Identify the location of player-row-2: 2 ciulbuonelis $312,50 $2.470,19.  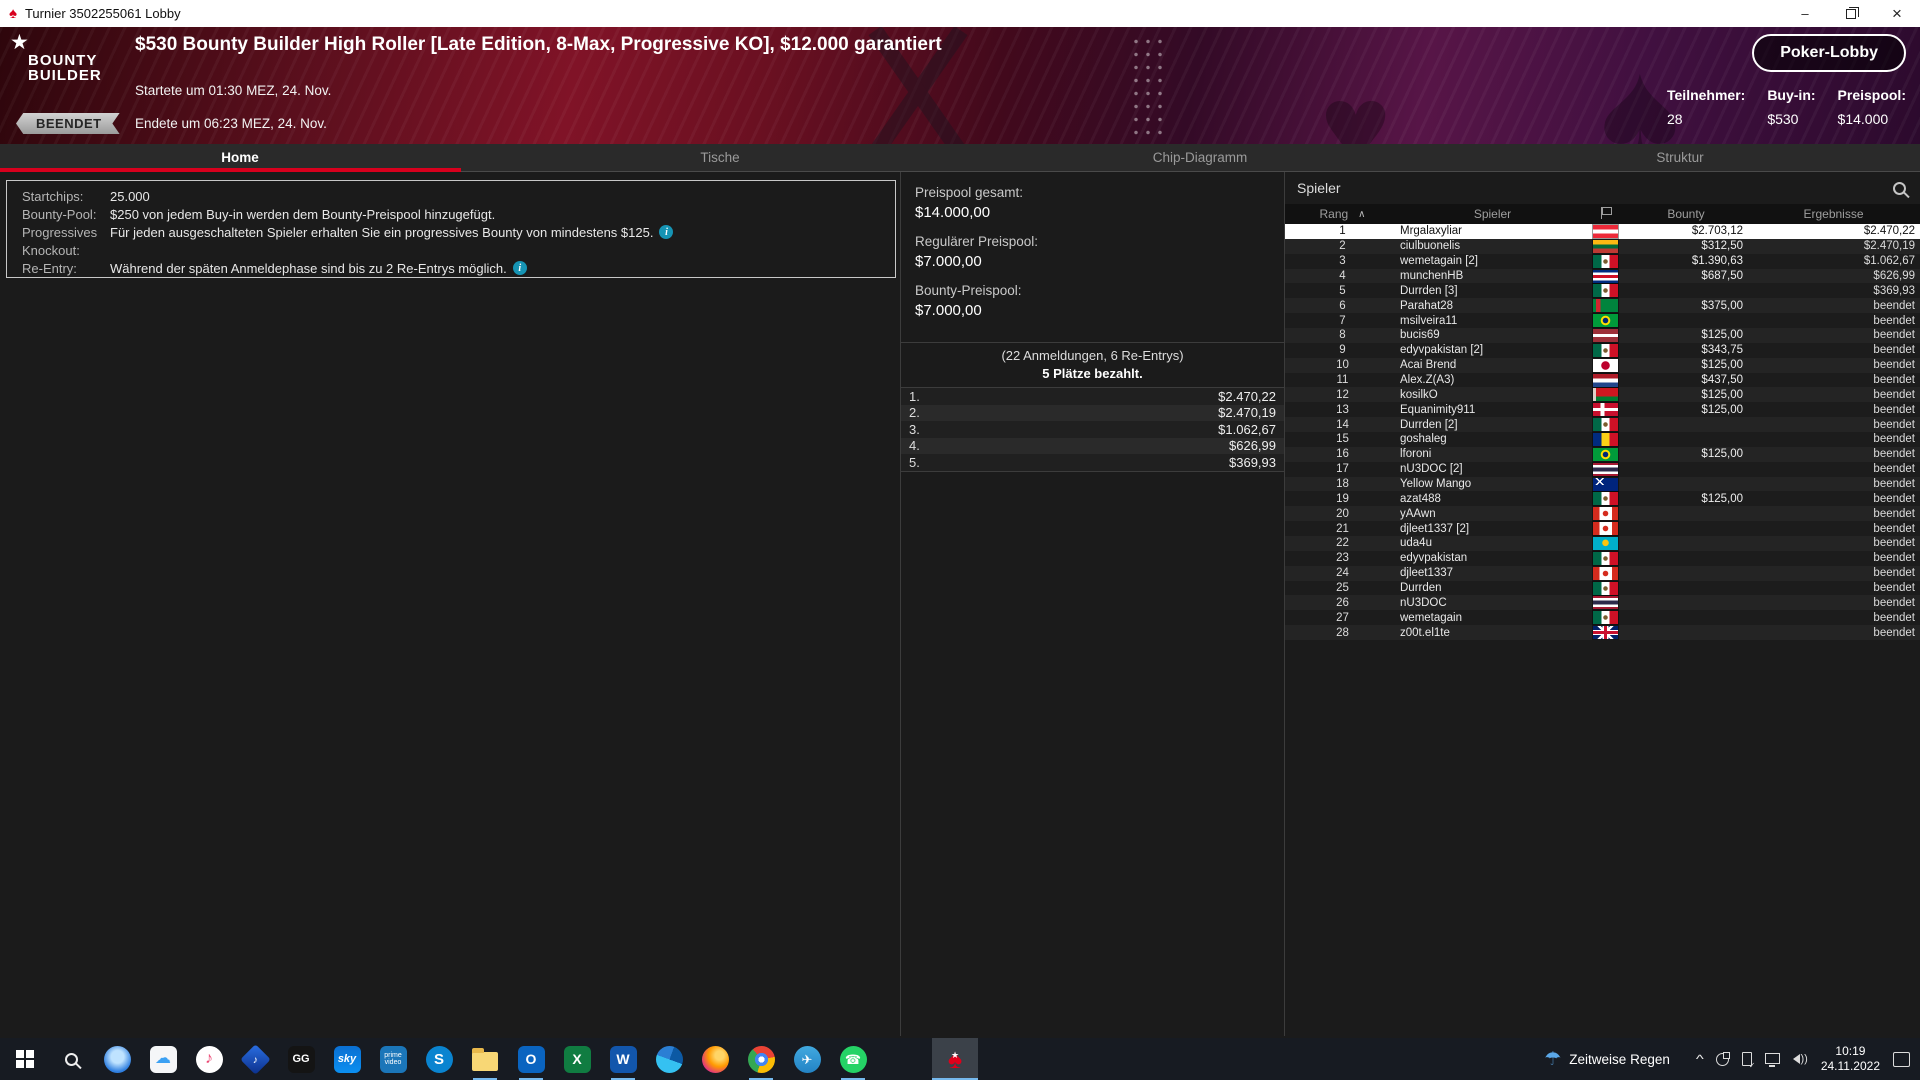
(1602, 246).